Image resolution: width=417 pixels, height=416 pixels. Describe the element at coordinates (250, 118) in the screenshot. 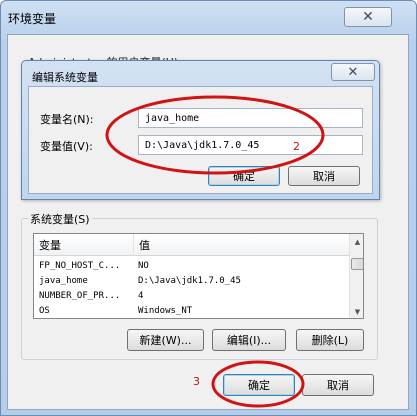

I see `variable-name-input: java_home` at that location.